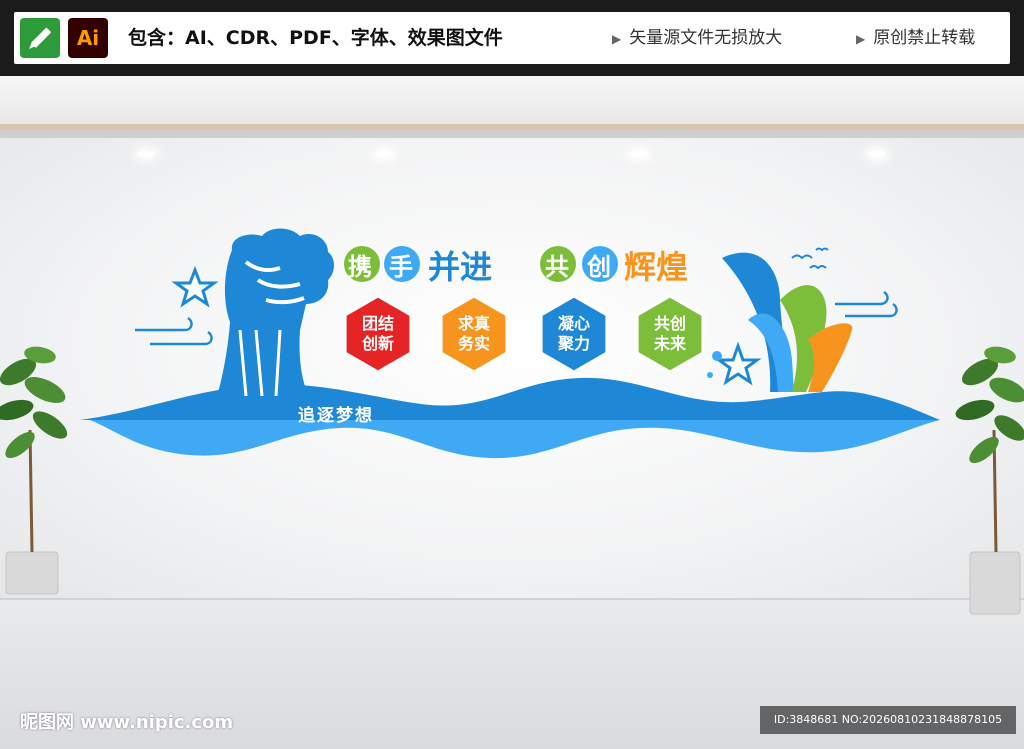 Image resolution: width=1024 pixels, height=749 pixels. Describe the element at coordinates (557, 267) in the screenshot. I see `title-char-3: 共` at that location.